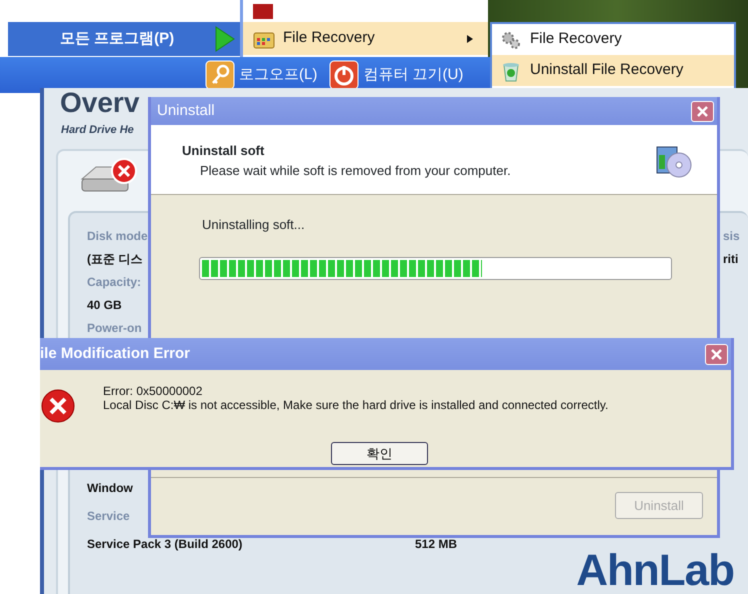  I want to click on page-subtitle: Hard Drive He, so click(97, 130).